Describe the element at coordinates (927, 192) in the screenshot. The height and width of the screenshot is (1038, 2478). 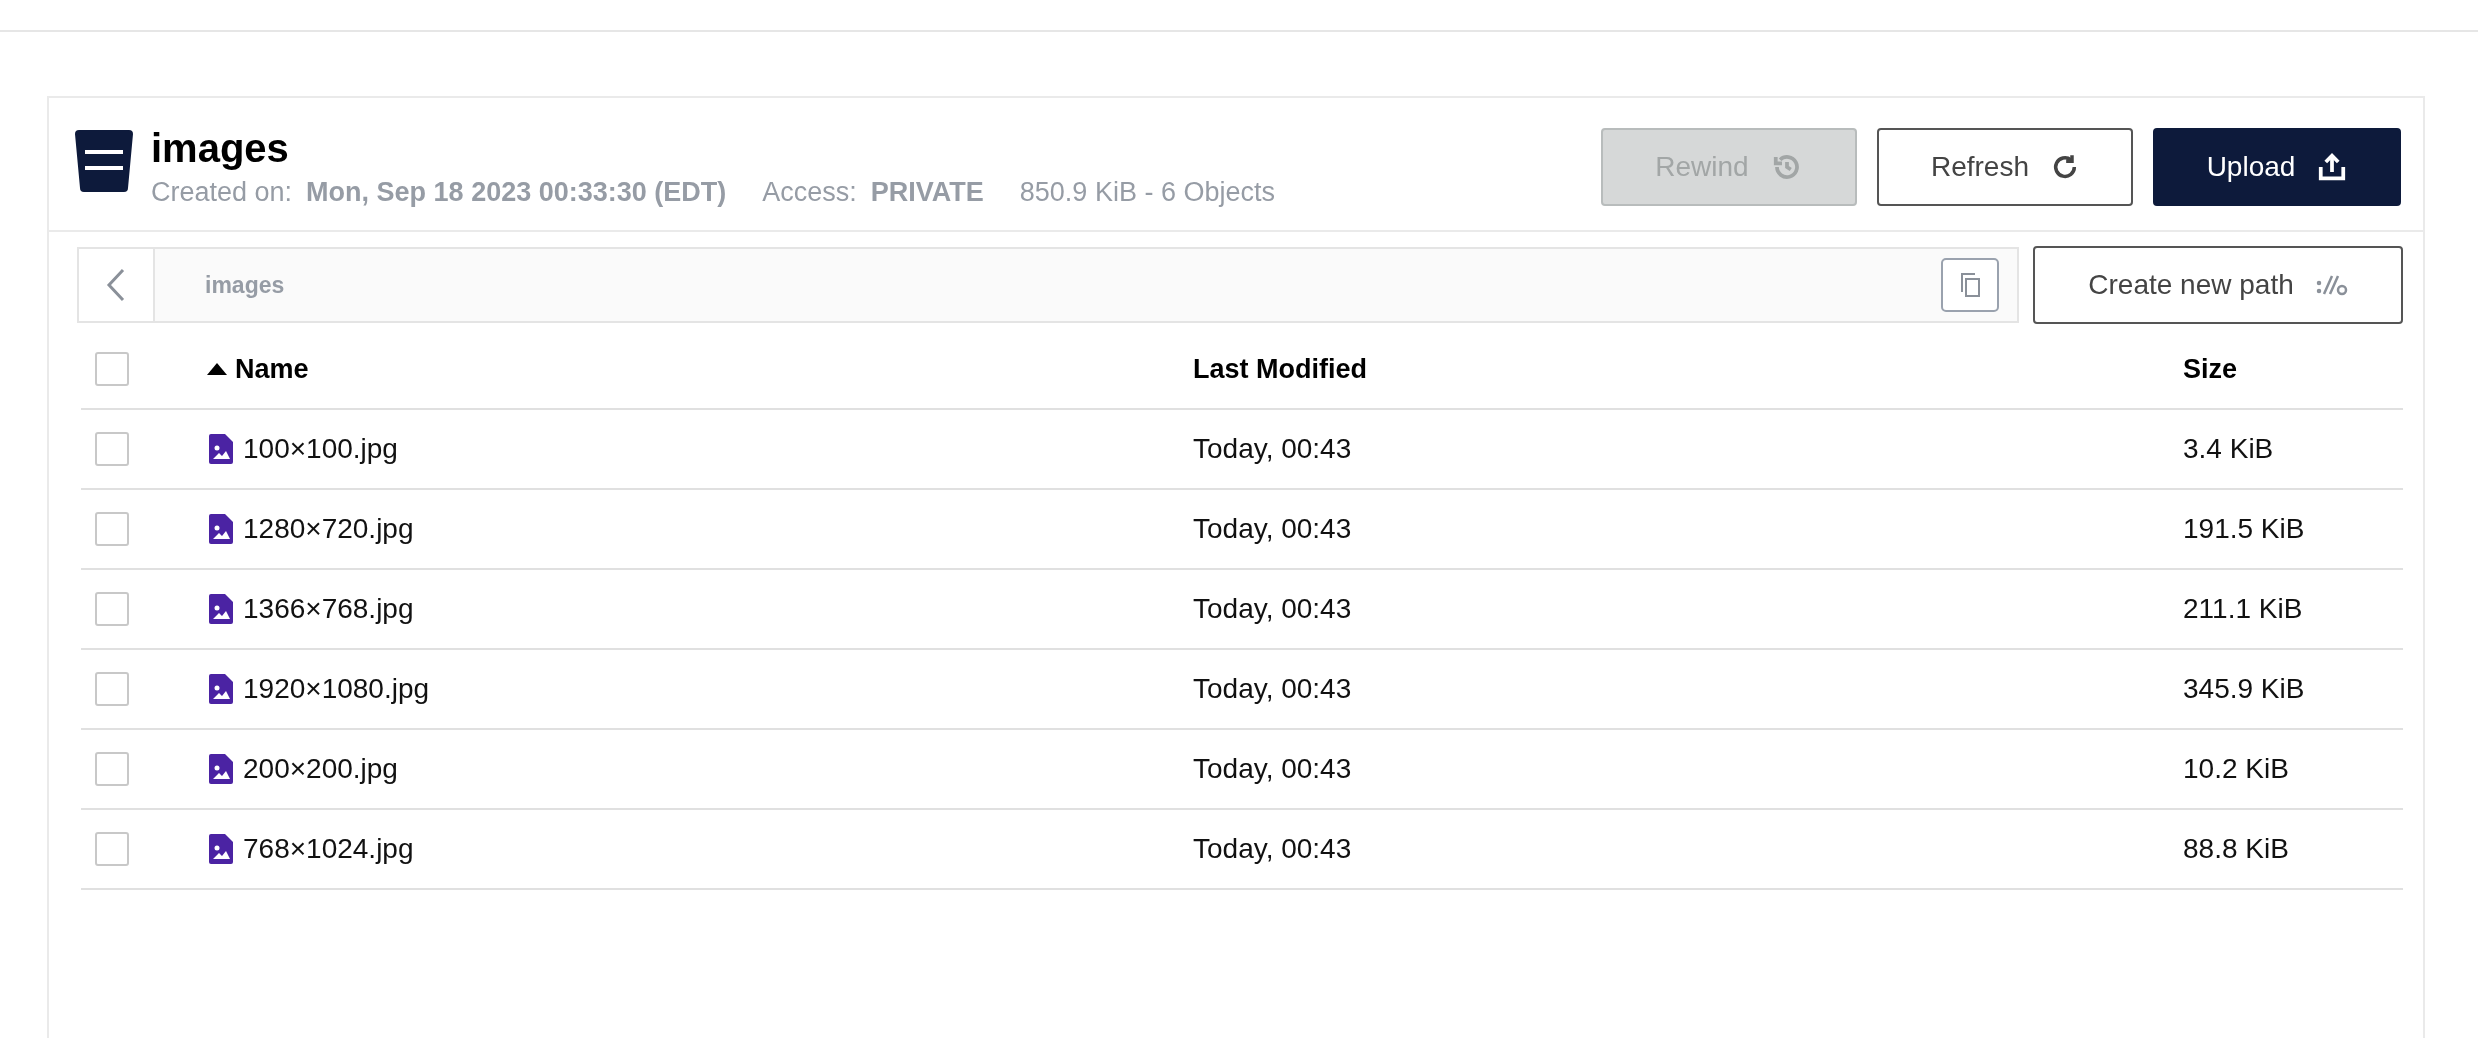
I see `access-value: PRIVATE` at that location.